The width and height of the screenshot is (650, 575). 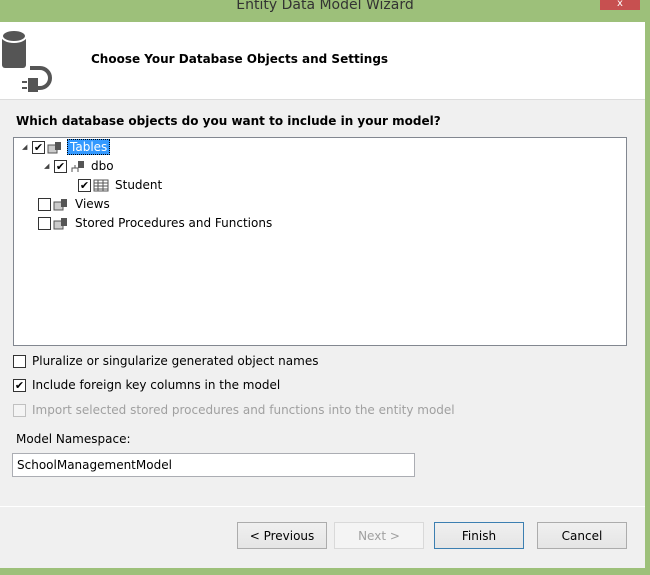 What do you see at coordinates (582, 535) in the screenshot?
I see `cancel-button: Cancel` at bounding box center [582, 535].